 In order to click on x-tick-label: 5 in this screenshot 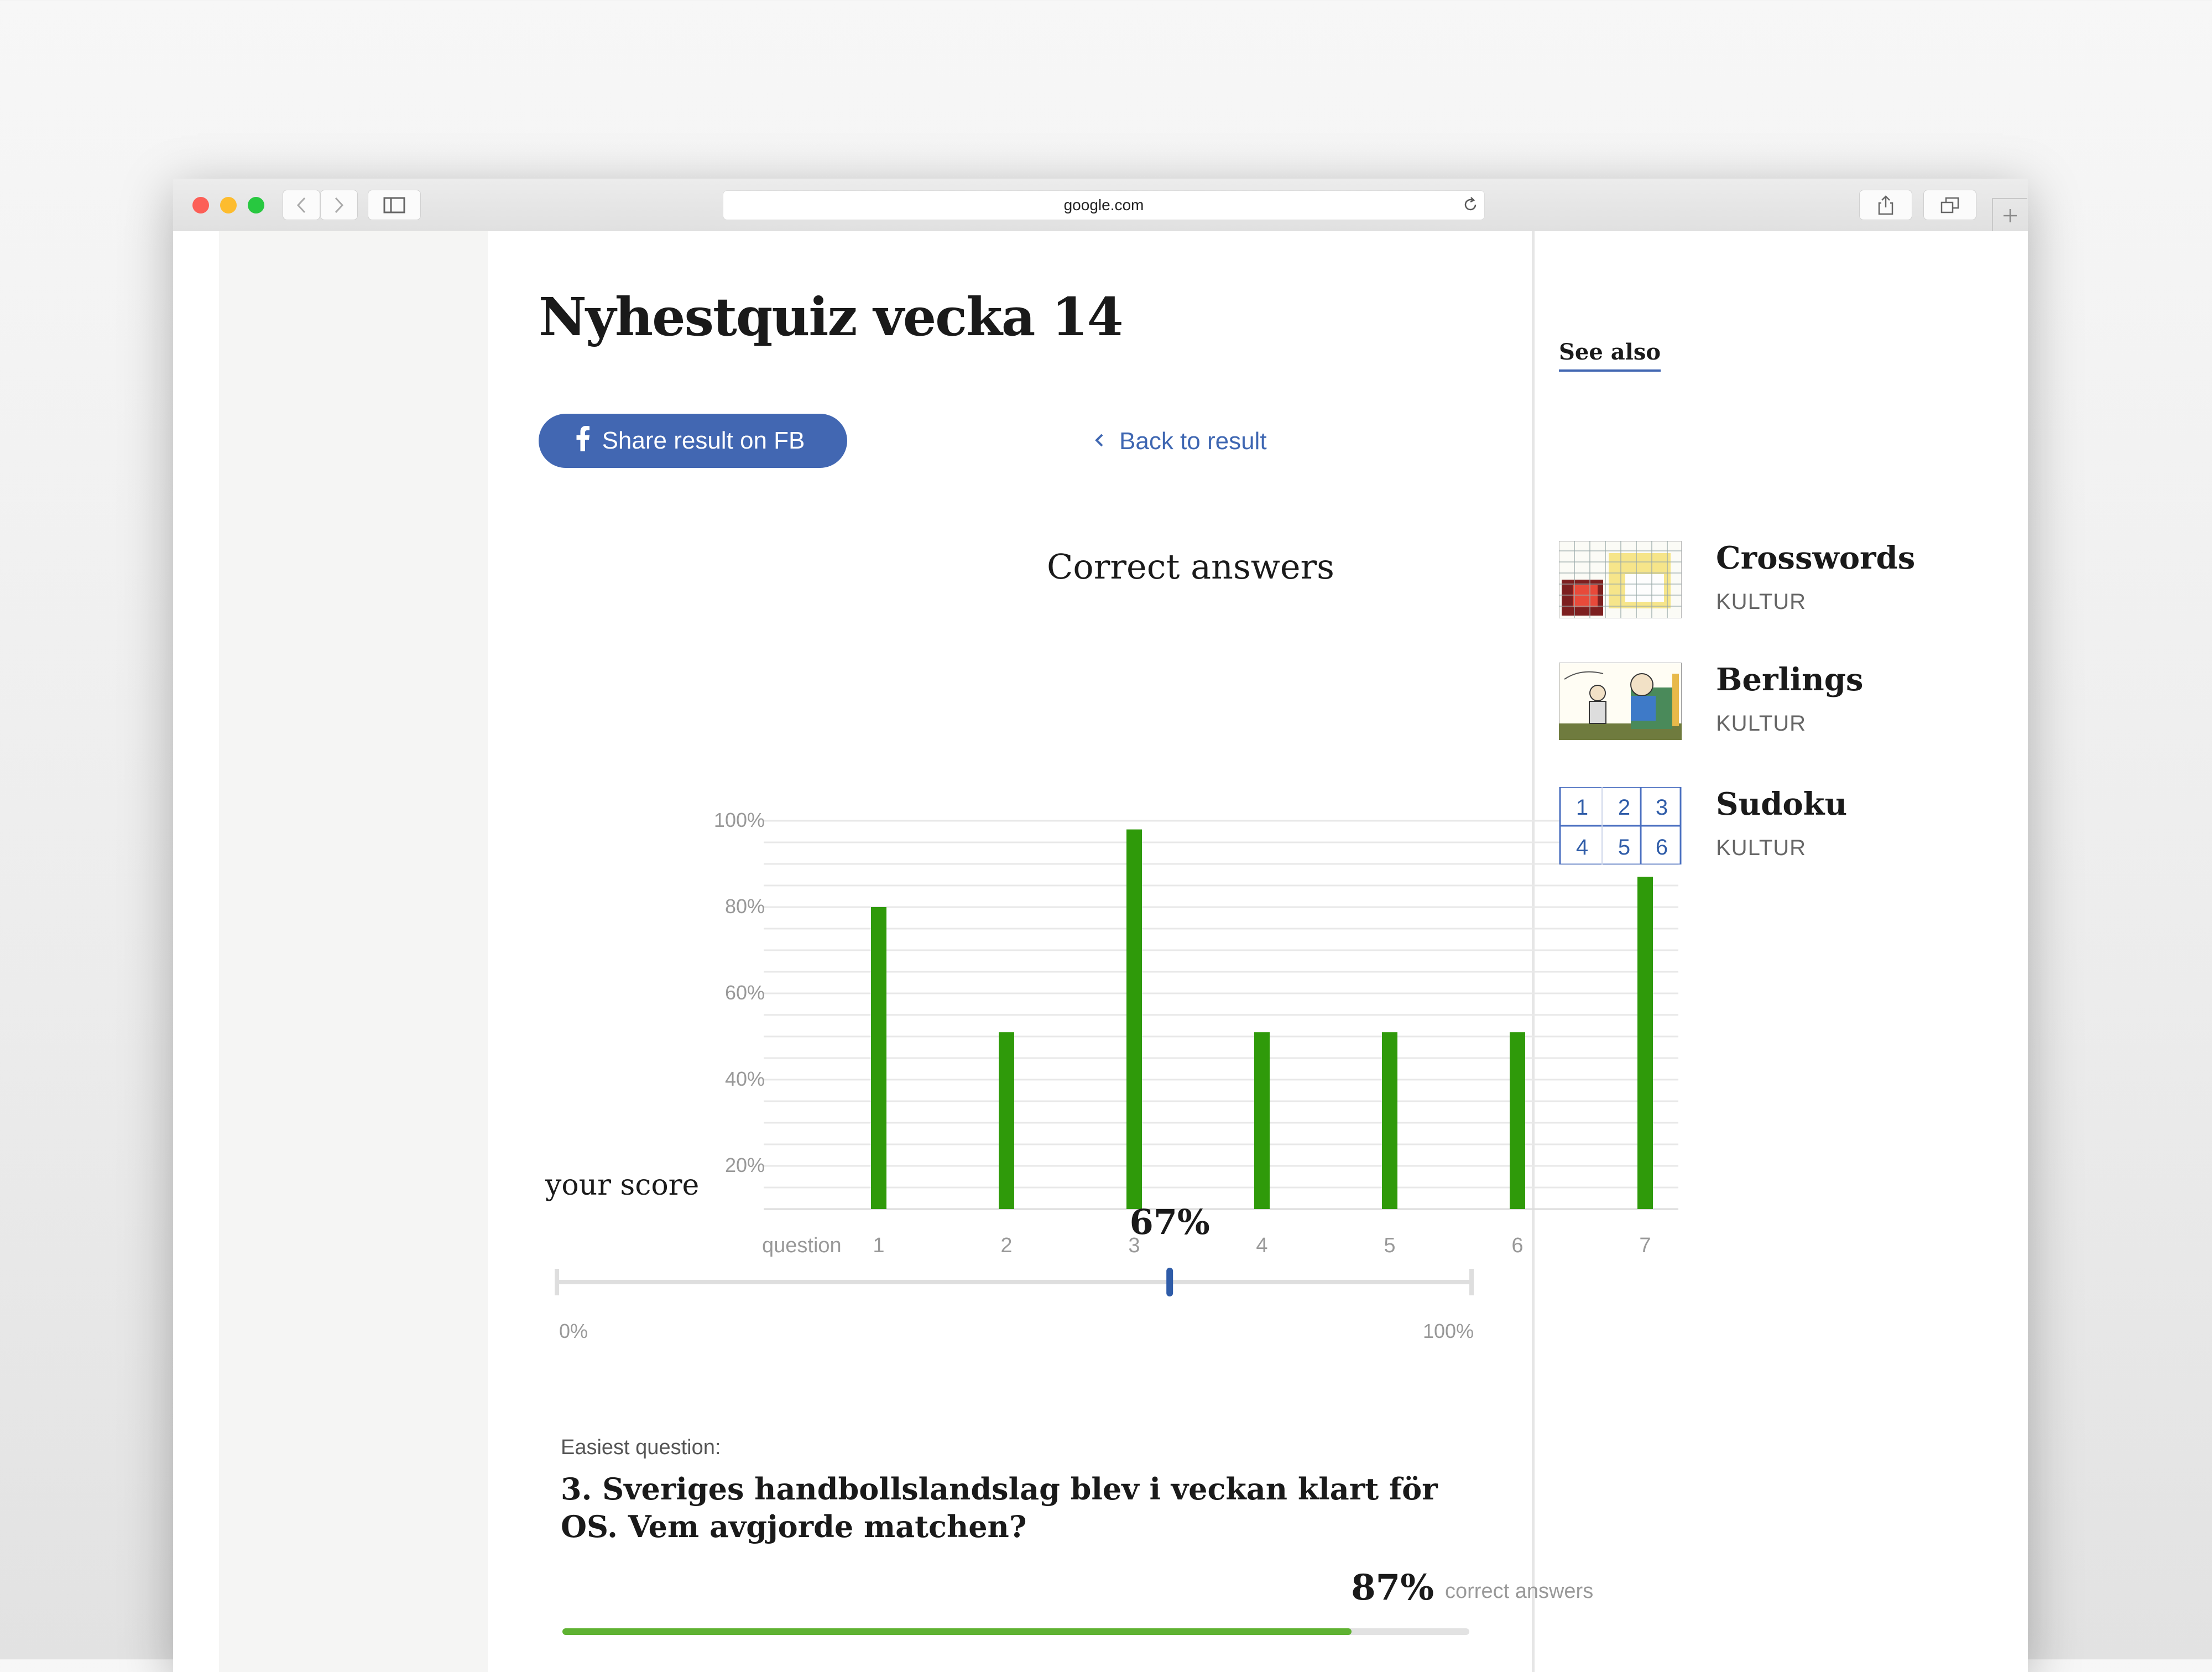, I will do `click(1390, 1246)`.